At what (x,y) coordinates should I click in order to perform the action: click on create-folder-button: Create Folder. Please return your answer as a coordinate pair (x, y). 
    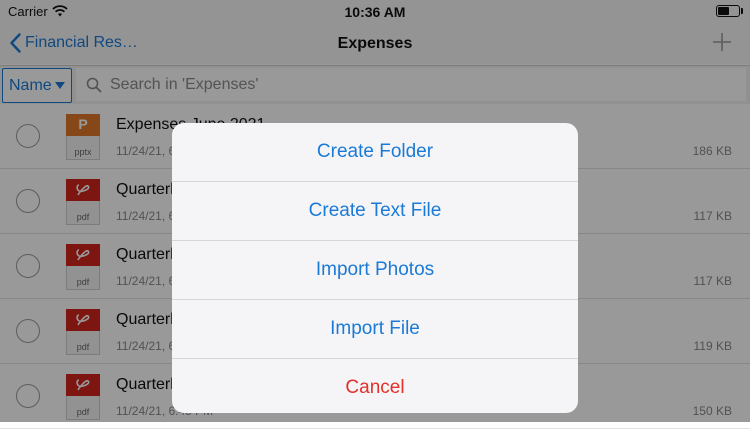
    Looking at the image, I should click on (375, 152).